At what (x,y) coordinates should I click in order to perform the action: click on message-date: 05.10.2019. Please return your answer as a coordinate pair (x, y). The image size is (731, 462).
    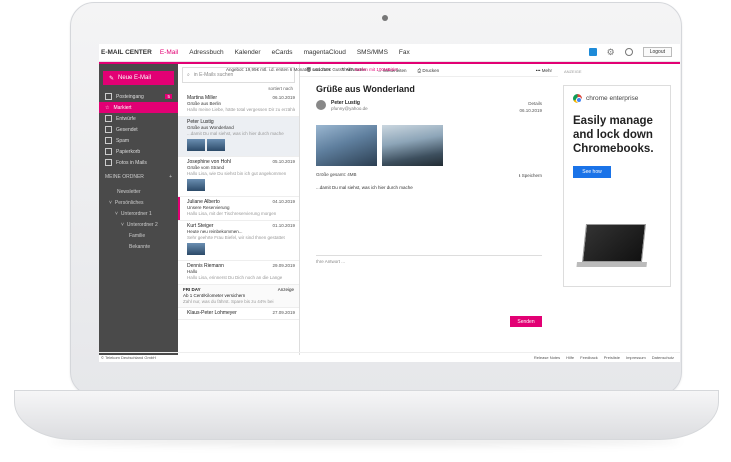
    Looking at the image, I should click on (283, 161).